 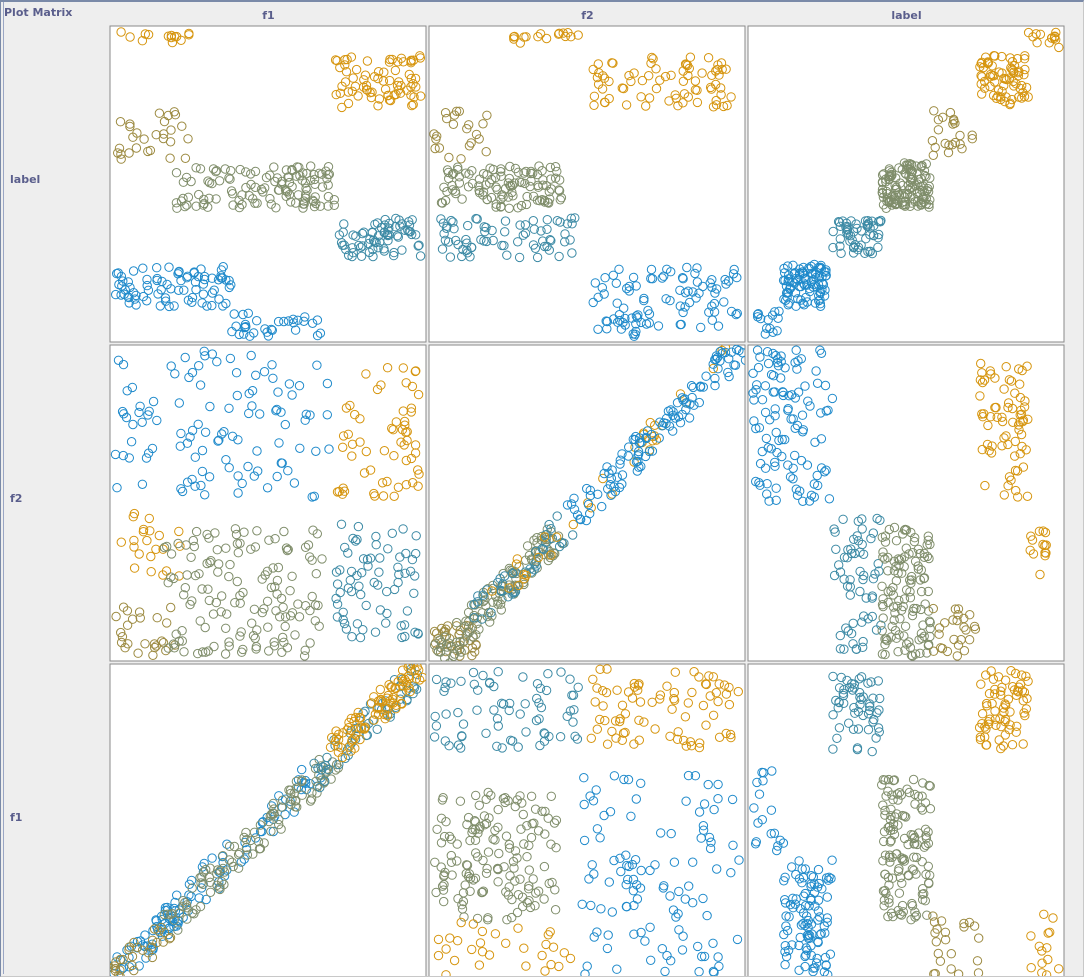 I want to click on panel-label-vs-f2, so click(x=587, y=184).